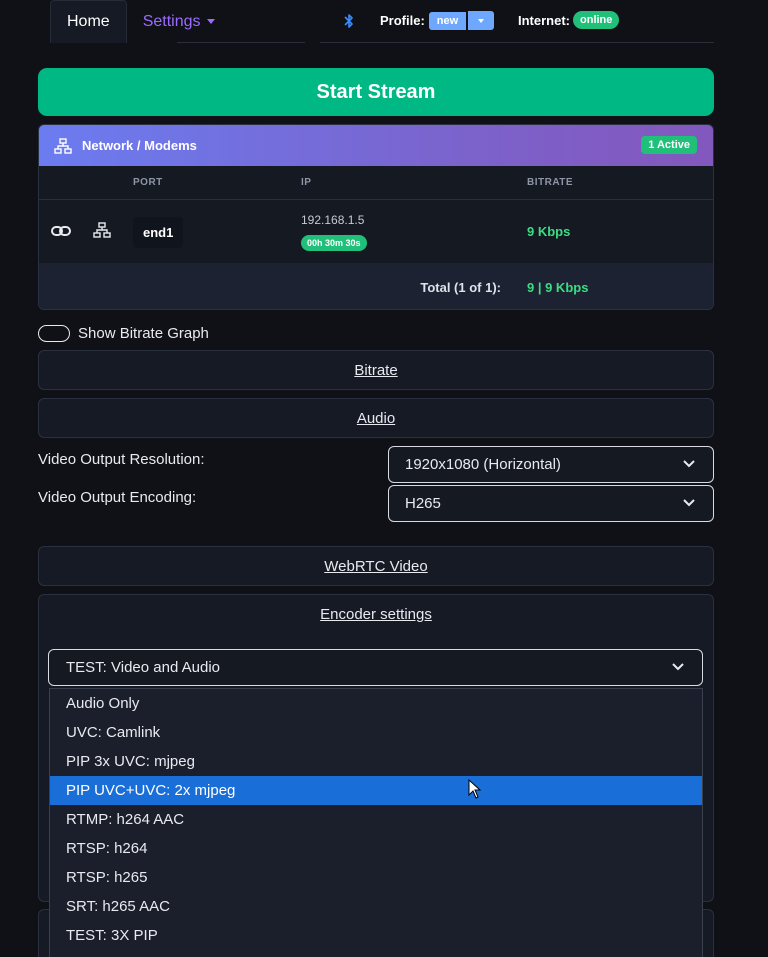  What do you see at coordinates (423, 503) in the screenshot?
I see `encoding-value: H265` at bounding box center [423, 503].